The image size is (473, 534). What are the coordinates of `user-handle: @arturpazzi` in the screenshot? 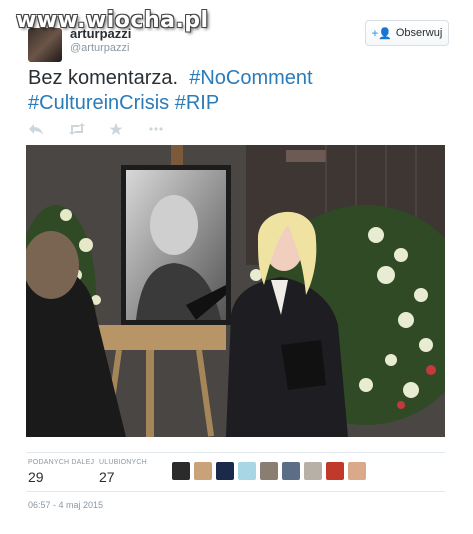 It's located at (99, 48).